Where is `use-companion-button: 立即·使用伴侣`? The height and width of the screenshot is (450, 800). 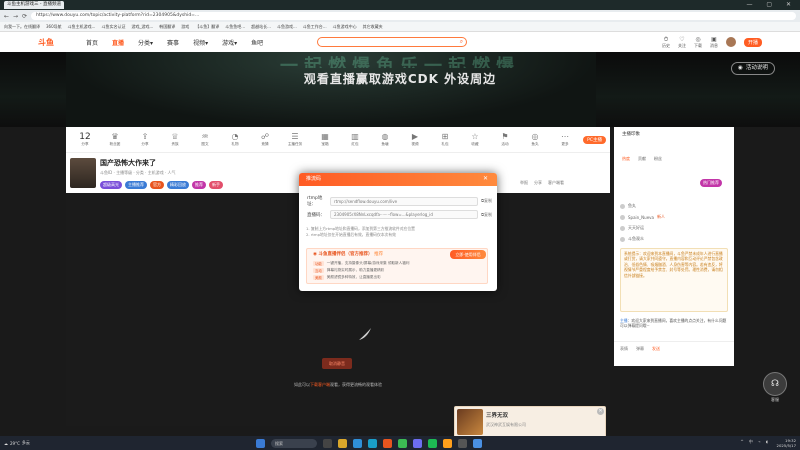 use-companion-button: 立即·使用伴侣 is located at coordinates (468, 254).